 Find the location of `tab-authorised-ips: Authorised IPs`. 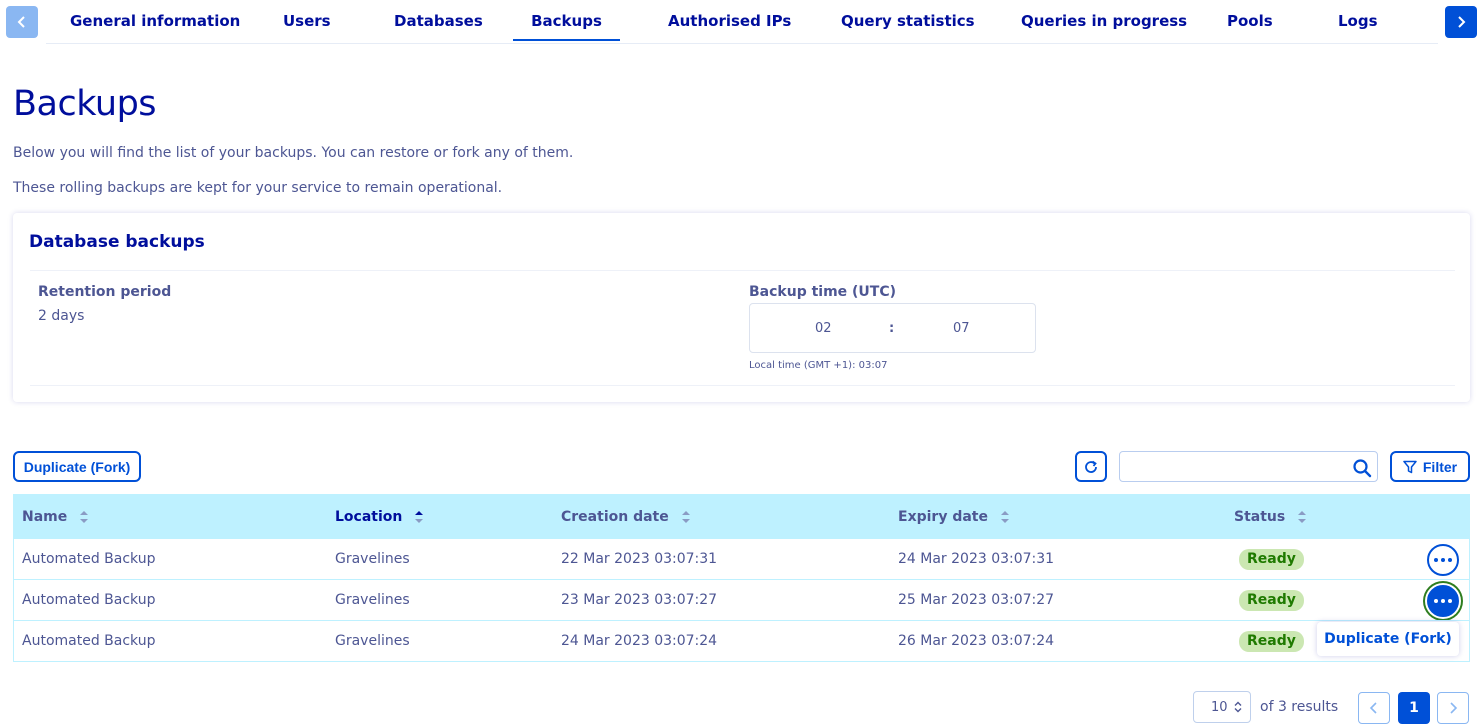

tab-authorised-ips: Authorised IPs is located at coordinates (729, 21).